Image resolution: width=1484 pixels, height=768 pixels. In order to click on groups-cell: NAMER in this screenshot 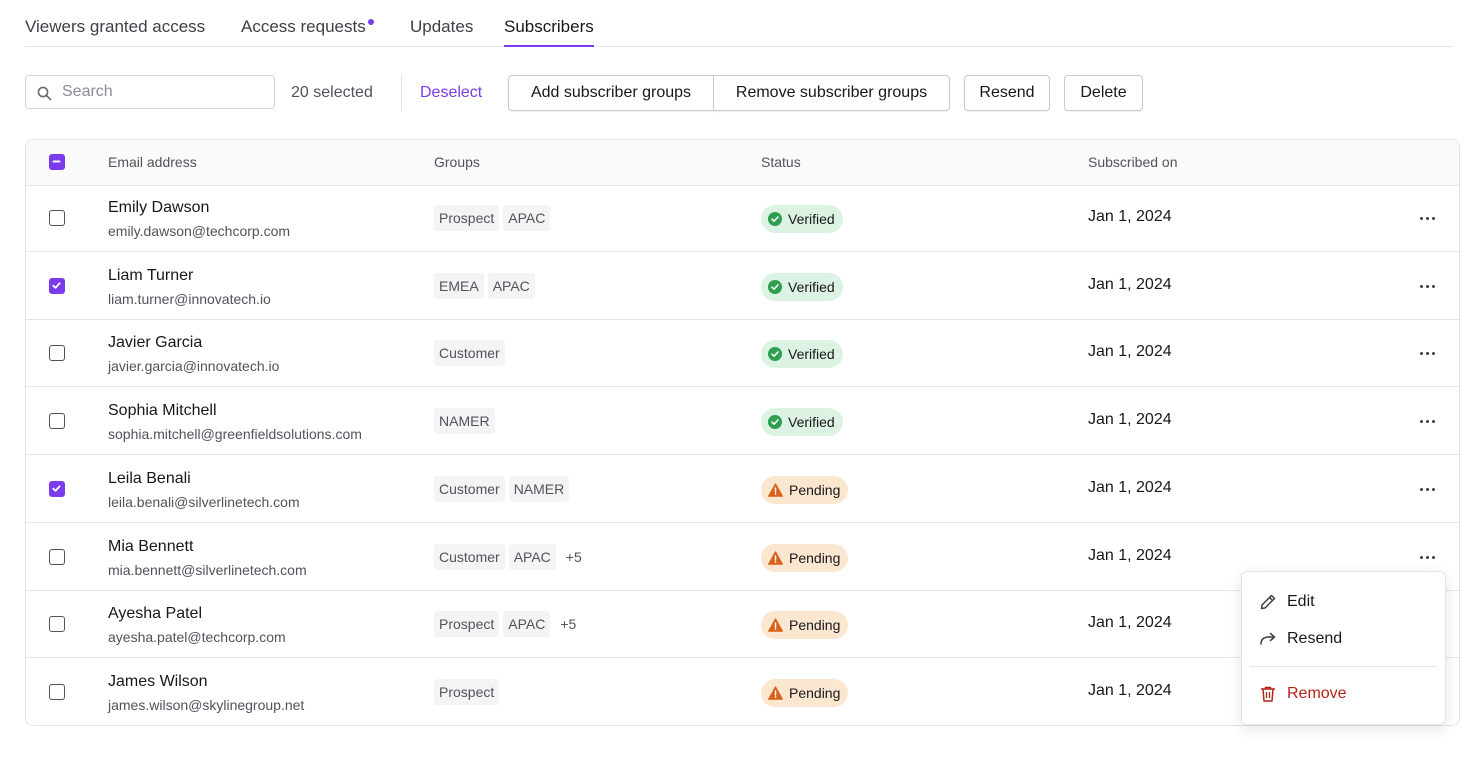, I will do `click(464, 421)`.